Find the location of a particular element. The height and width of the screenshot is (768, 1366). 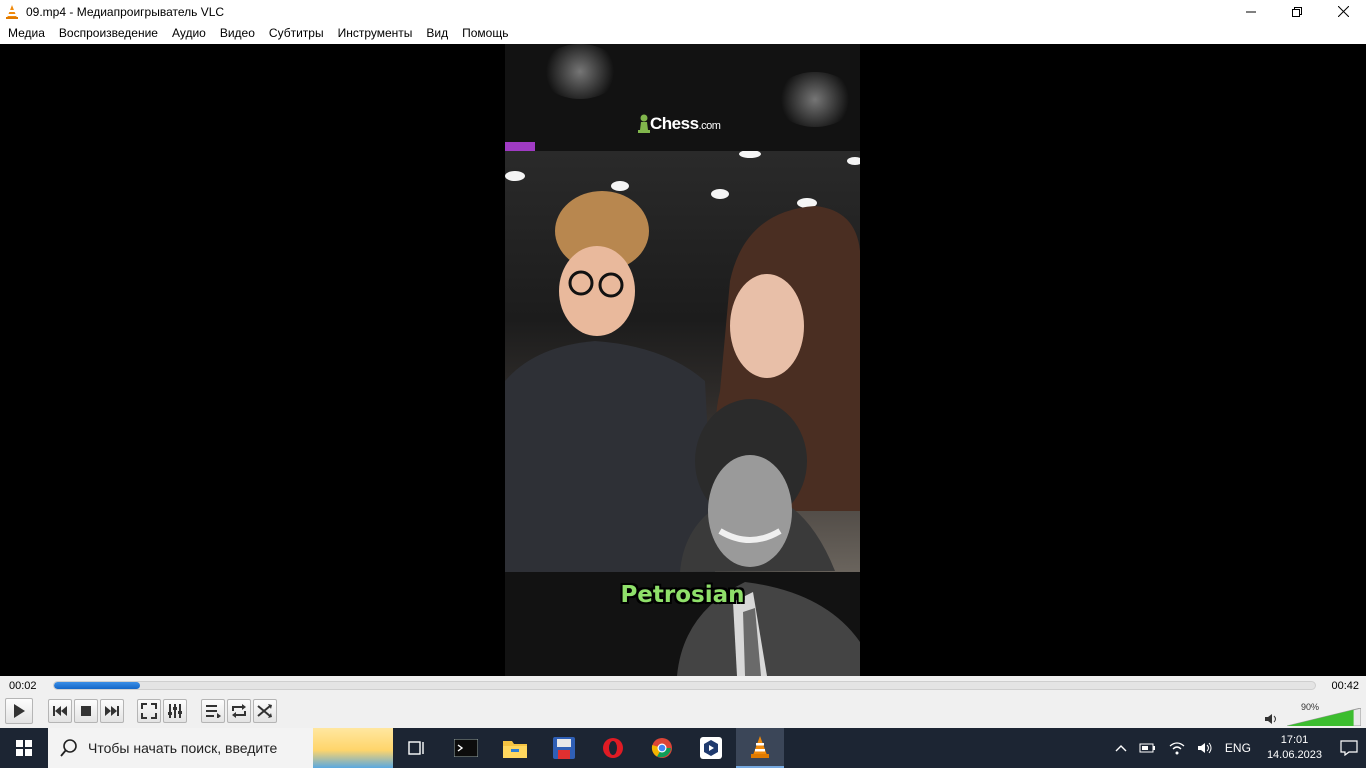

speaker-tray-icon is located at coordinates (1204, 748).